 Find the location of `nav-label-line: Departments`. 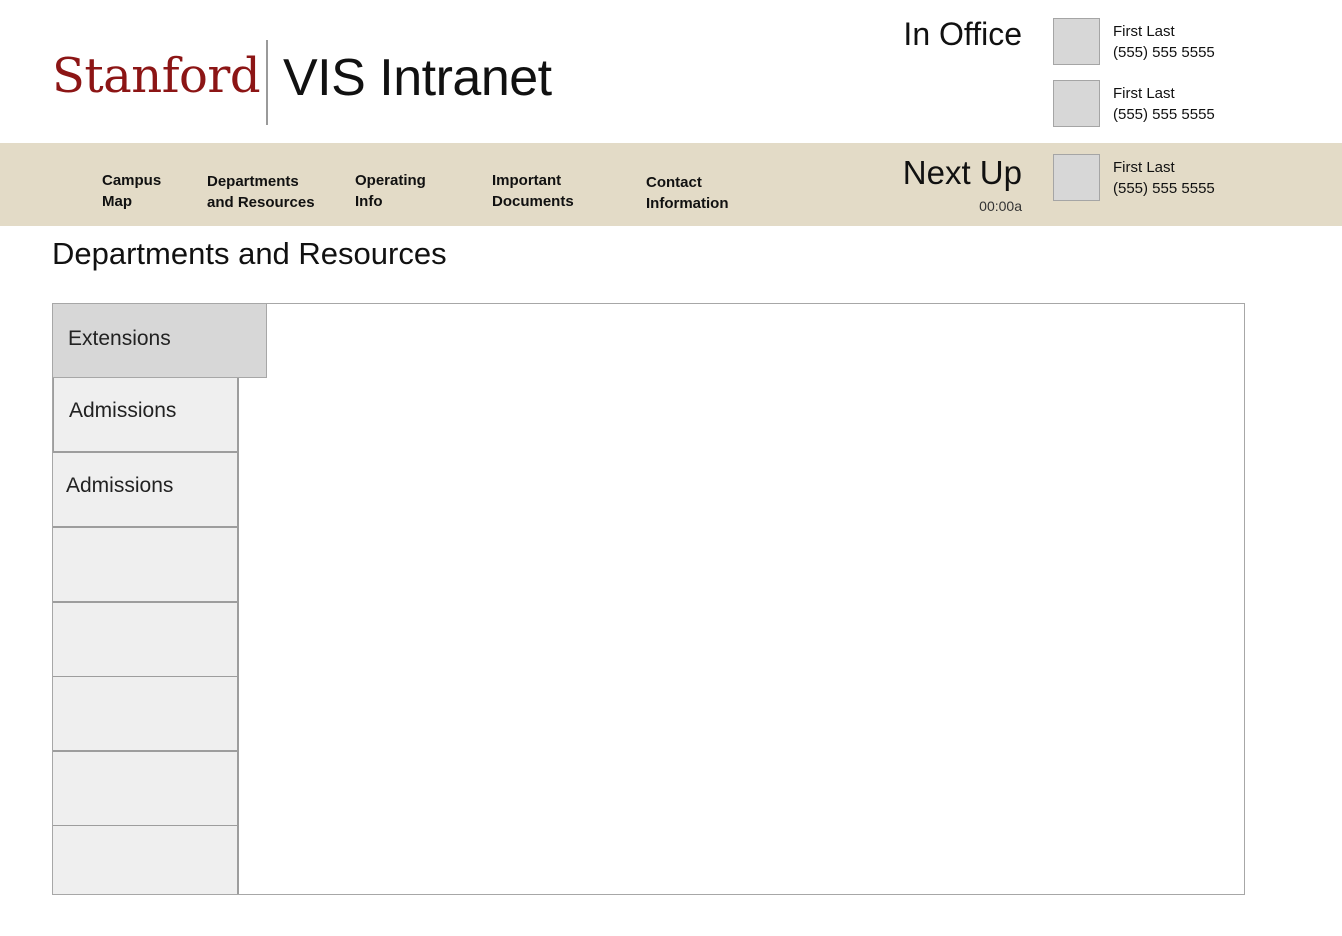

nav-label-line: Departments is located at coordinates (253, 181).